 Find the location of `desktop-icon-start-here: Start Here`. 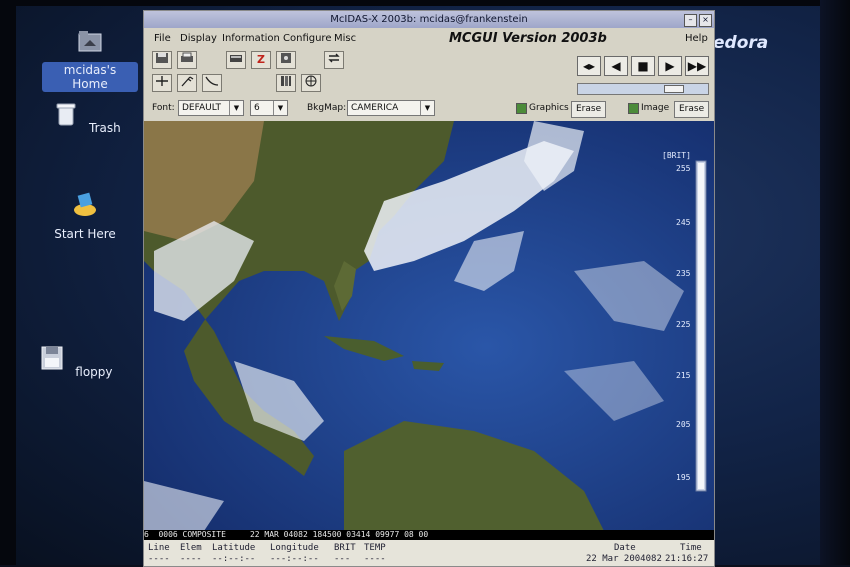

desktop-icon-start-here: Start Here is located at coordinates (85, 216).